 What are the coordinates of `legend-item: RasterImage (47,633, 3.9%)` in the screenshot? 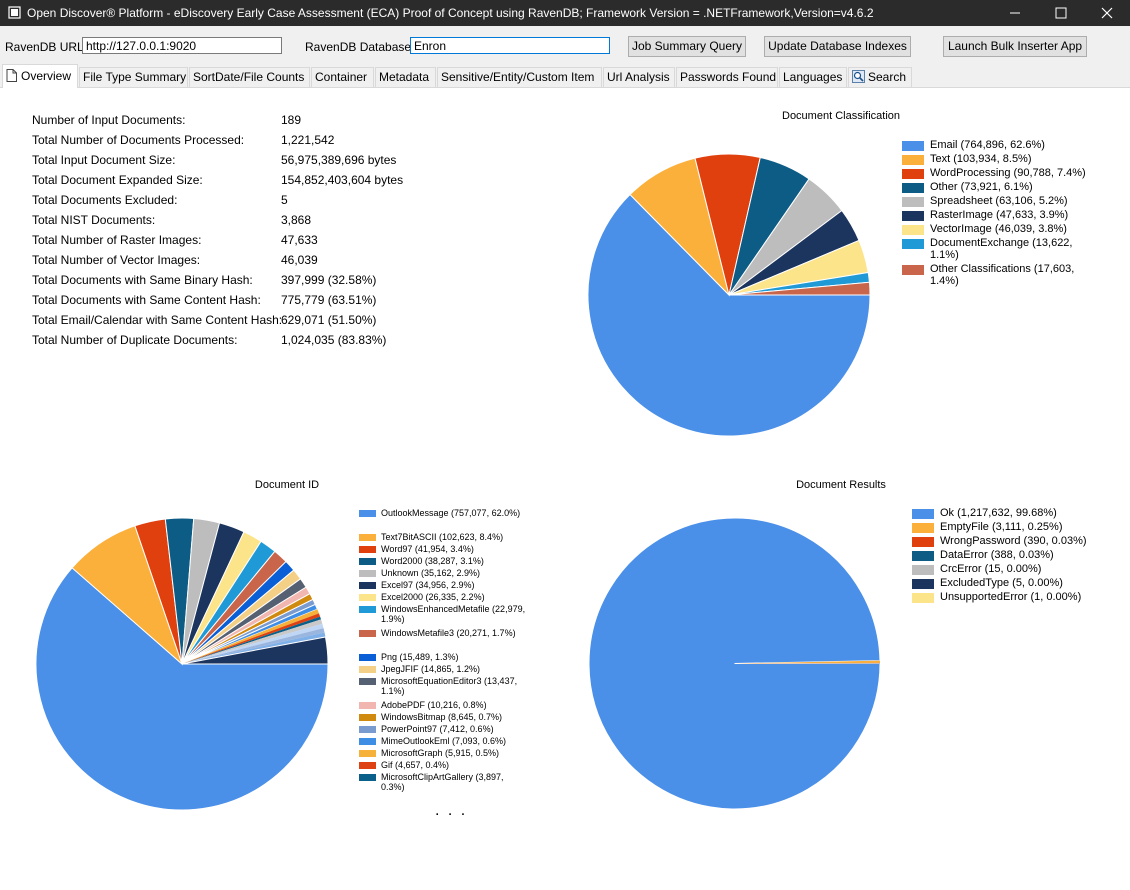 It's located at (985, 215).